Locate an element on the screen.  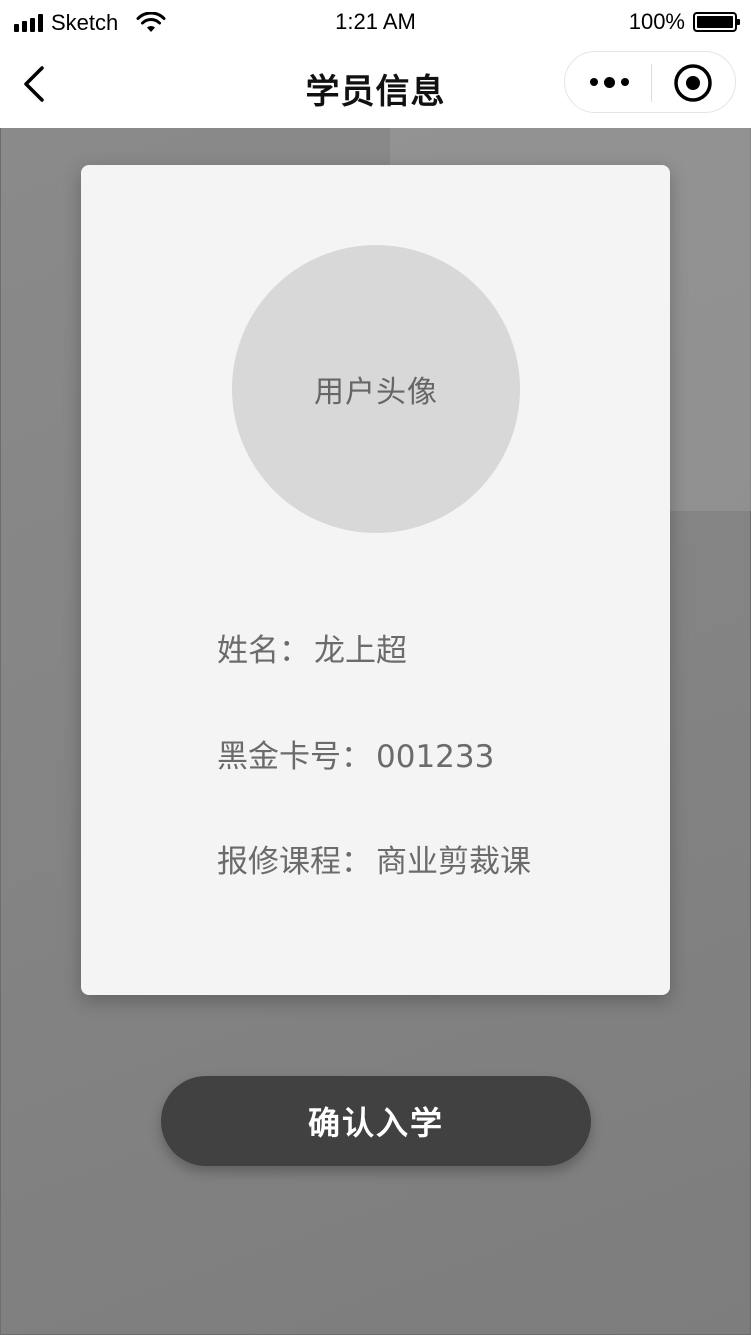
confirm-enrollment-button: 确认入学 is located at coordinates (376, 1121).